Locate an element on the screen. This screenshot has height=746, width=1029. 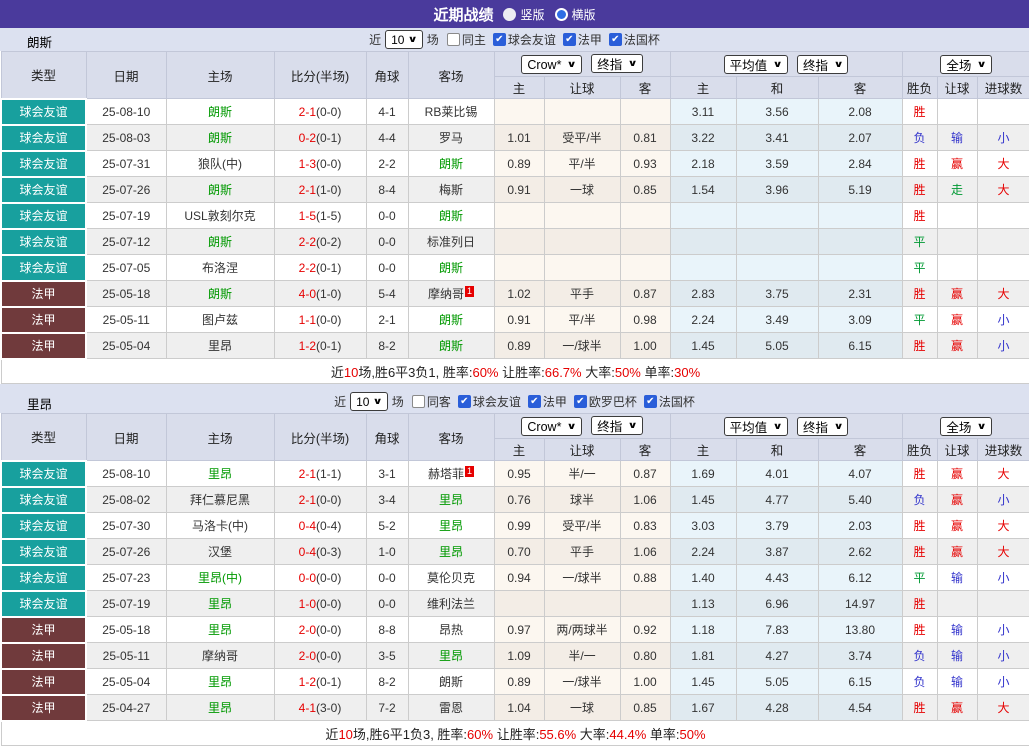
match-date: 25-05-11 is located at coordinates (126, 655).